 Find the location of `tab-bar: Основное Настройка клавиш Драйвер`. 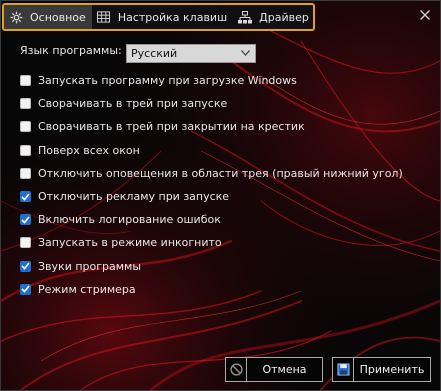

tab-bar: Основное Настройка клавиш Драйвер is located at coordinates (158, 17).